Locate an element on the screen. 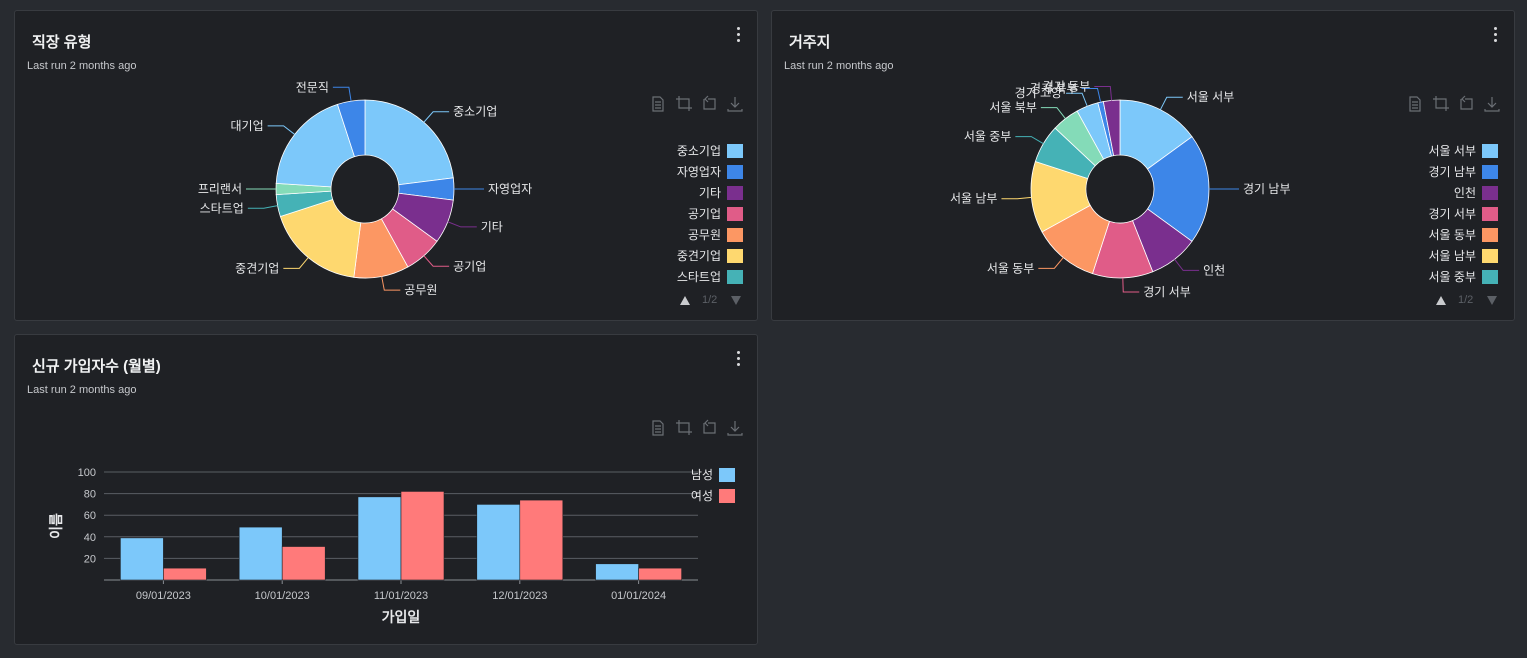 Image resolution: width=1527 pixels, height=658 pixels. pie-label-10: 경기 동부 is located at coordinates (1067, 86).